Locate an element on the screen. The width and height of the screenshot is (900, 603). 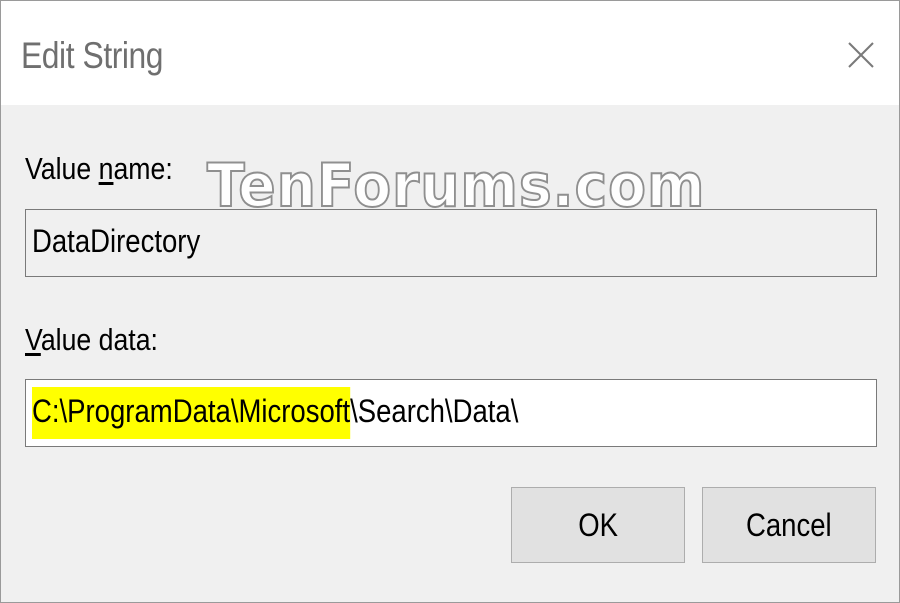
value-data-rest-text: \Search\Data\ is located at coordinates (434, 411).